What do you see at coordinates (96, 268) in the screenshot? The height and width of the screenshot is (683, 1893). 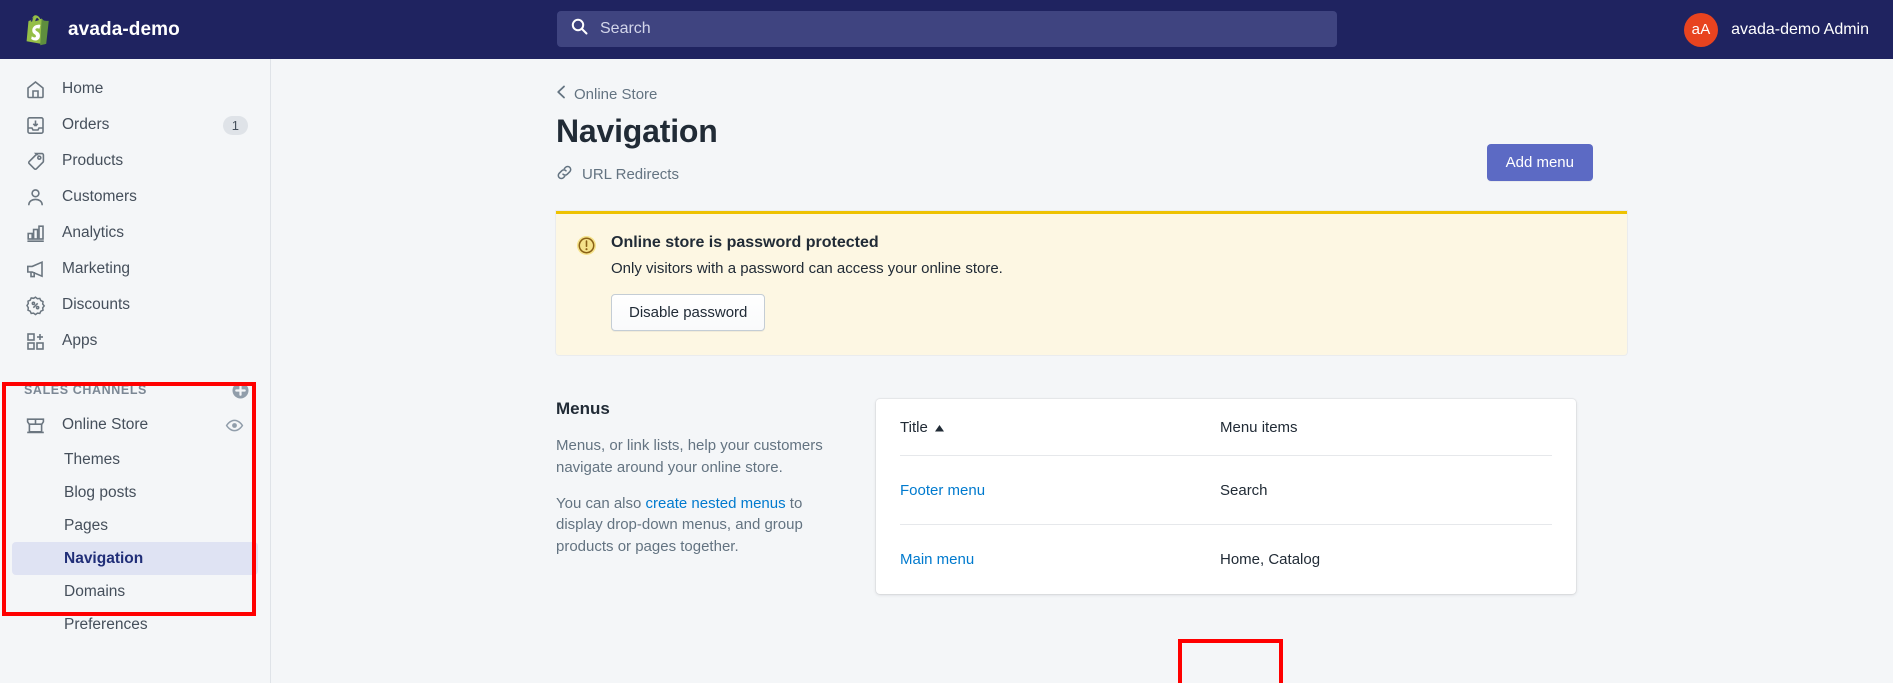 I see `sidebar-item-label: Marketing` at bounding box center [96, 268].